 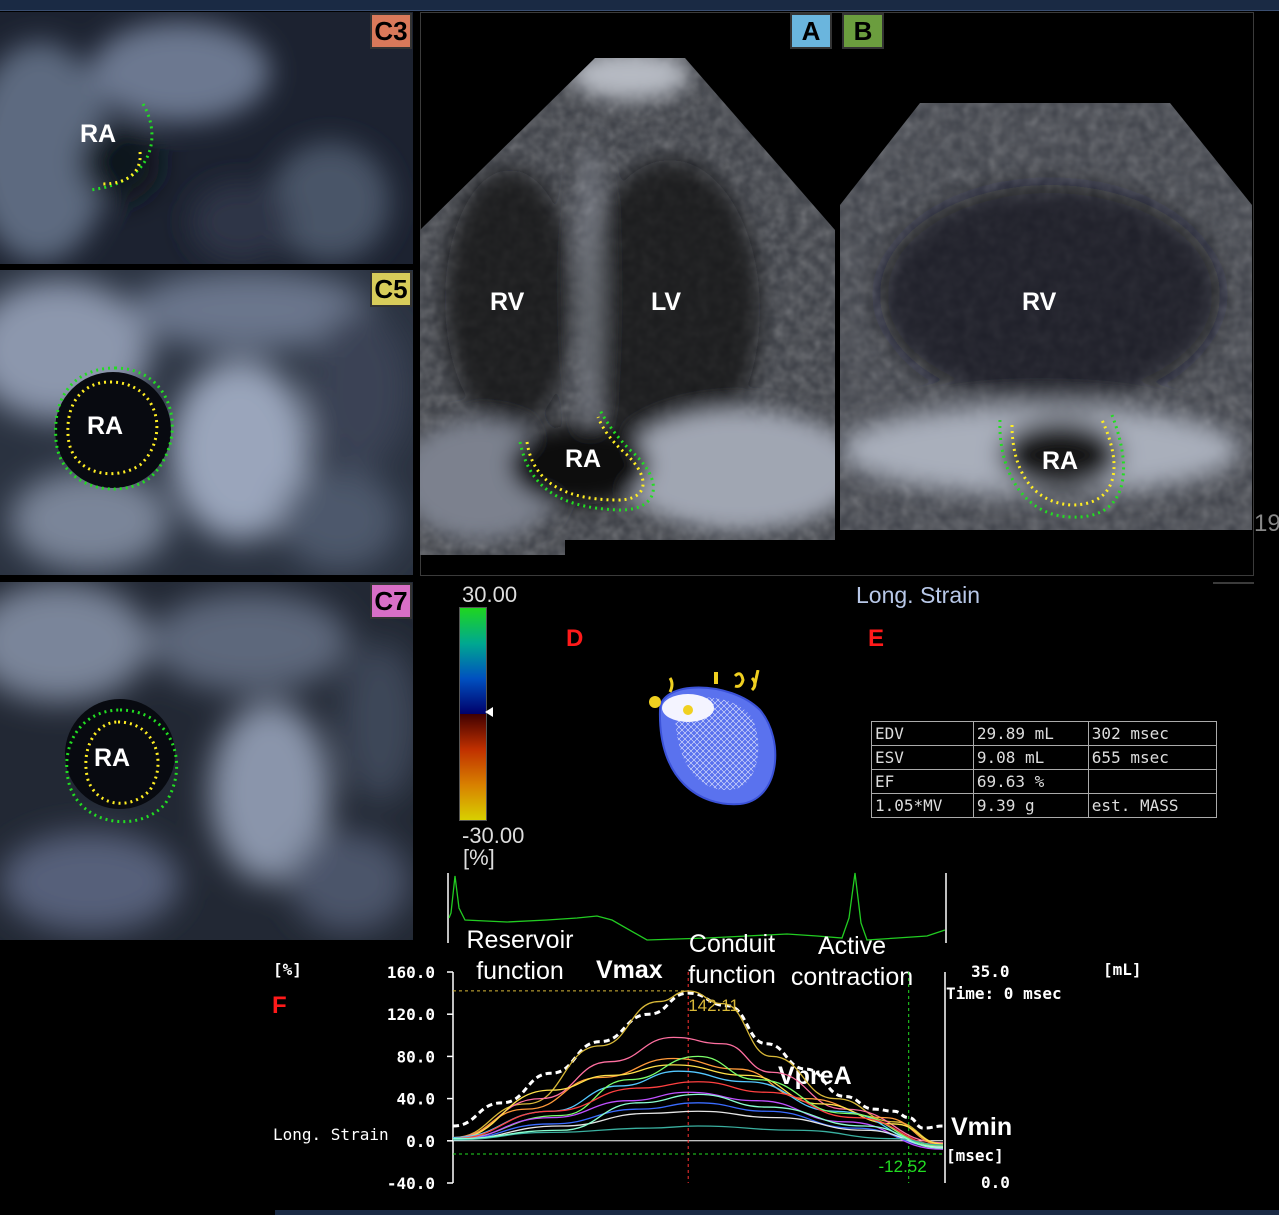 What do you see at coordinates (777, 1212) in the screenshot?
I see `bottom-bar` at bounding box center [777, 1212].